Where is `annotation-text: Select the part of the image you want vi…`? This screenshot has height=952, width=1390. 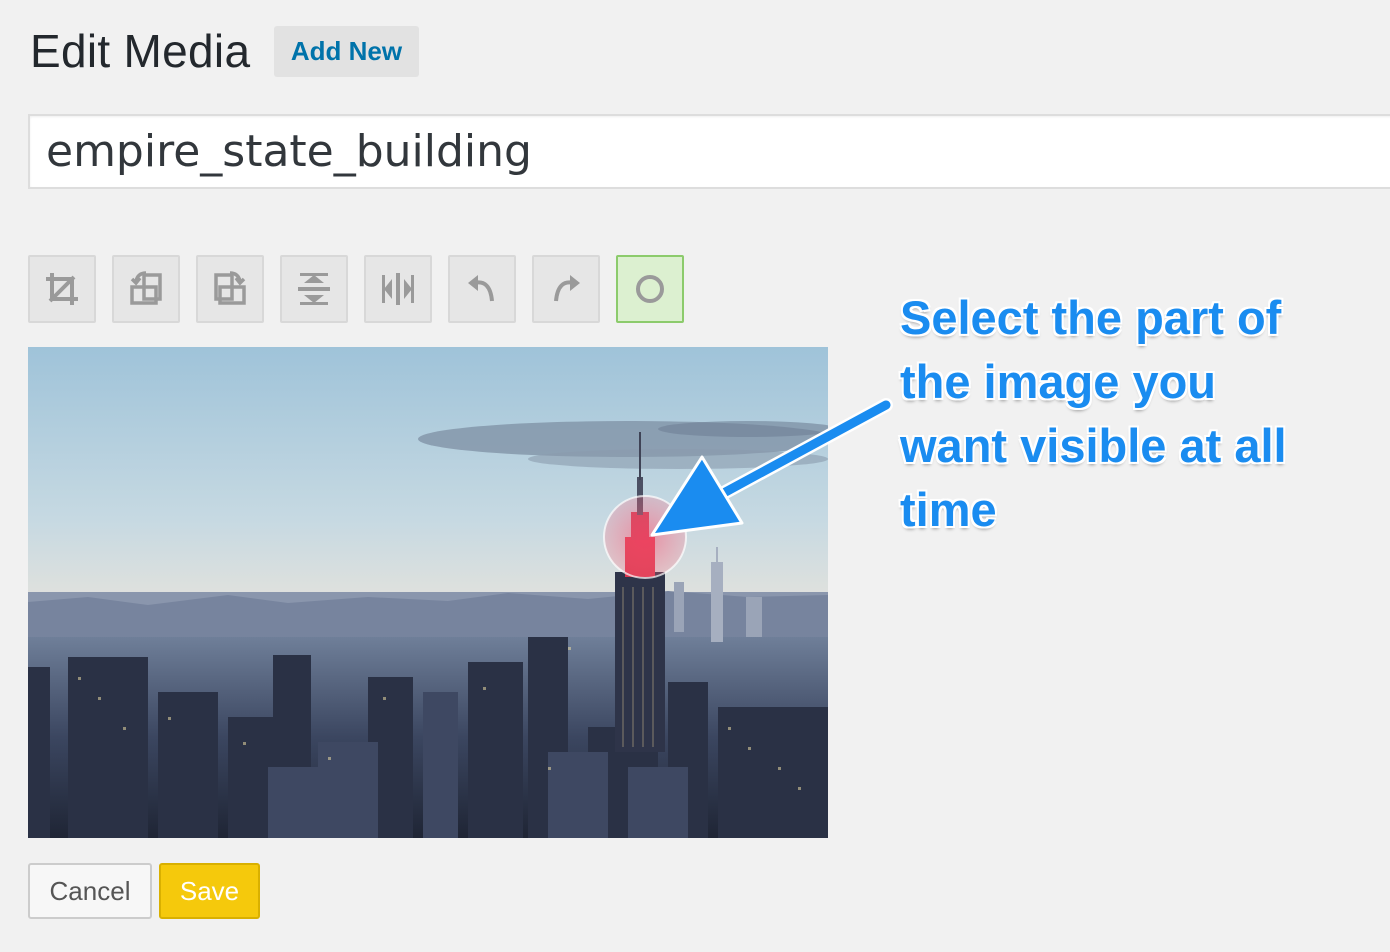
annotation-text: Select the part of the image you want vi… is located at coordinates (1110, 414).